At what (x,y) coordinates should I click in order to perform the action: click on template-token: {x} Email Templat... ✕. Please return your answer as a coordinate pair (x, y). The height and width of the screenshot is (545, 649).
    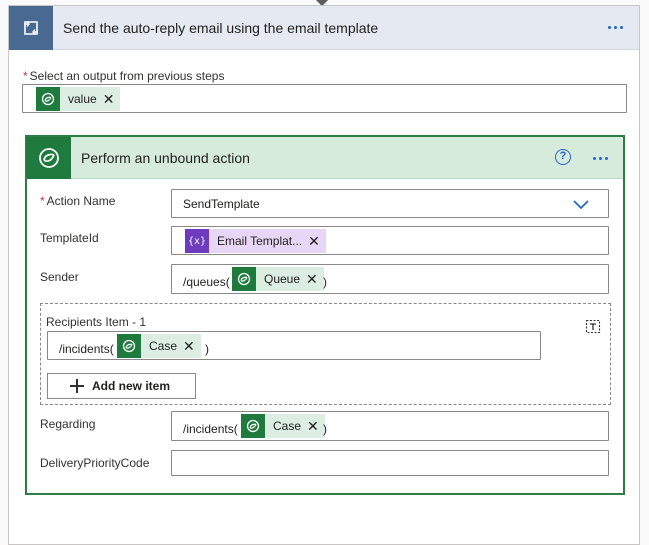
    Looking at the image, I should click on (255, 241).